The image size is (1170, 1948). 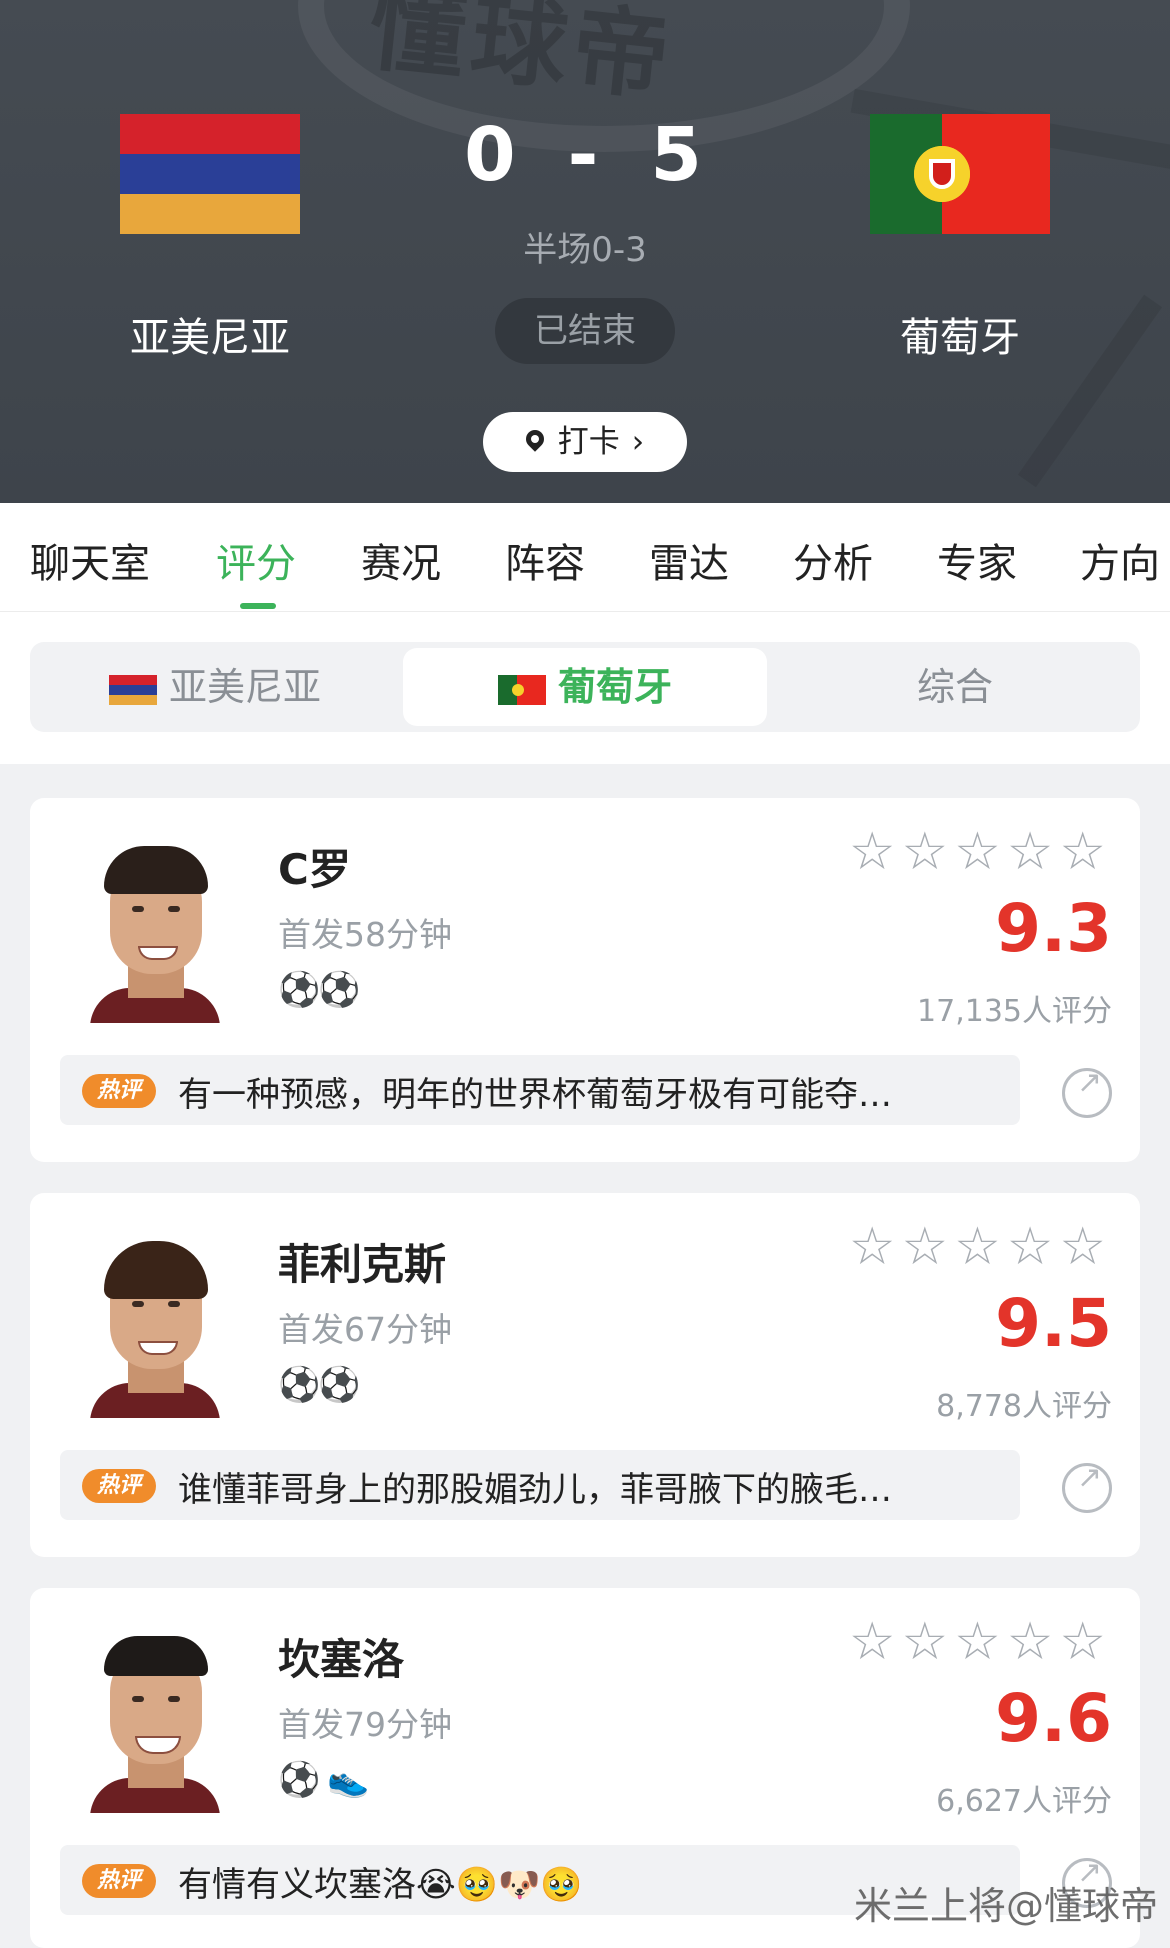 What do you see at coordinates (401, 560) in the screenshot?
I see `tab-live: 赛况` at bounding box center [401, 560].